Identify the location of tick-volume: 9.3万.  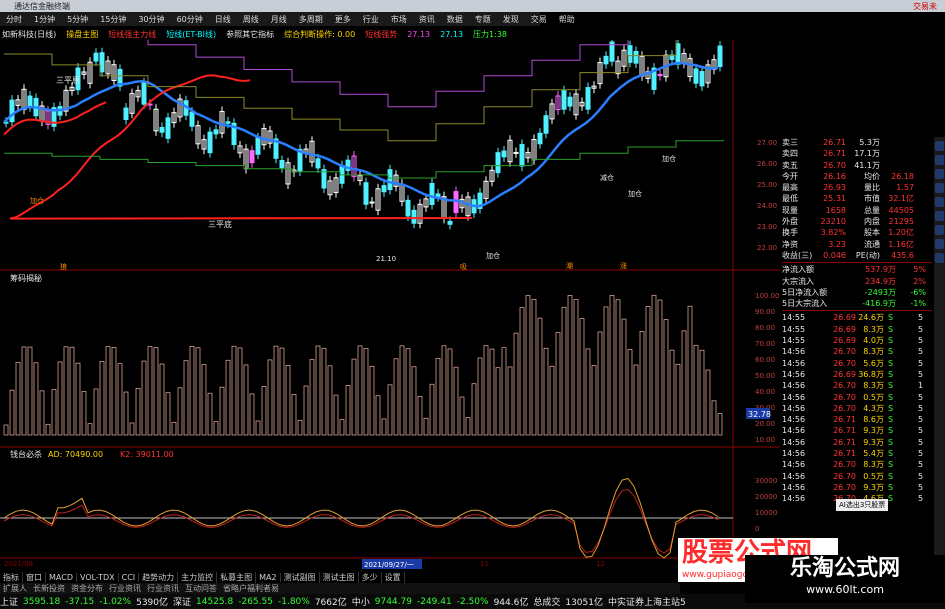
(873, 442).